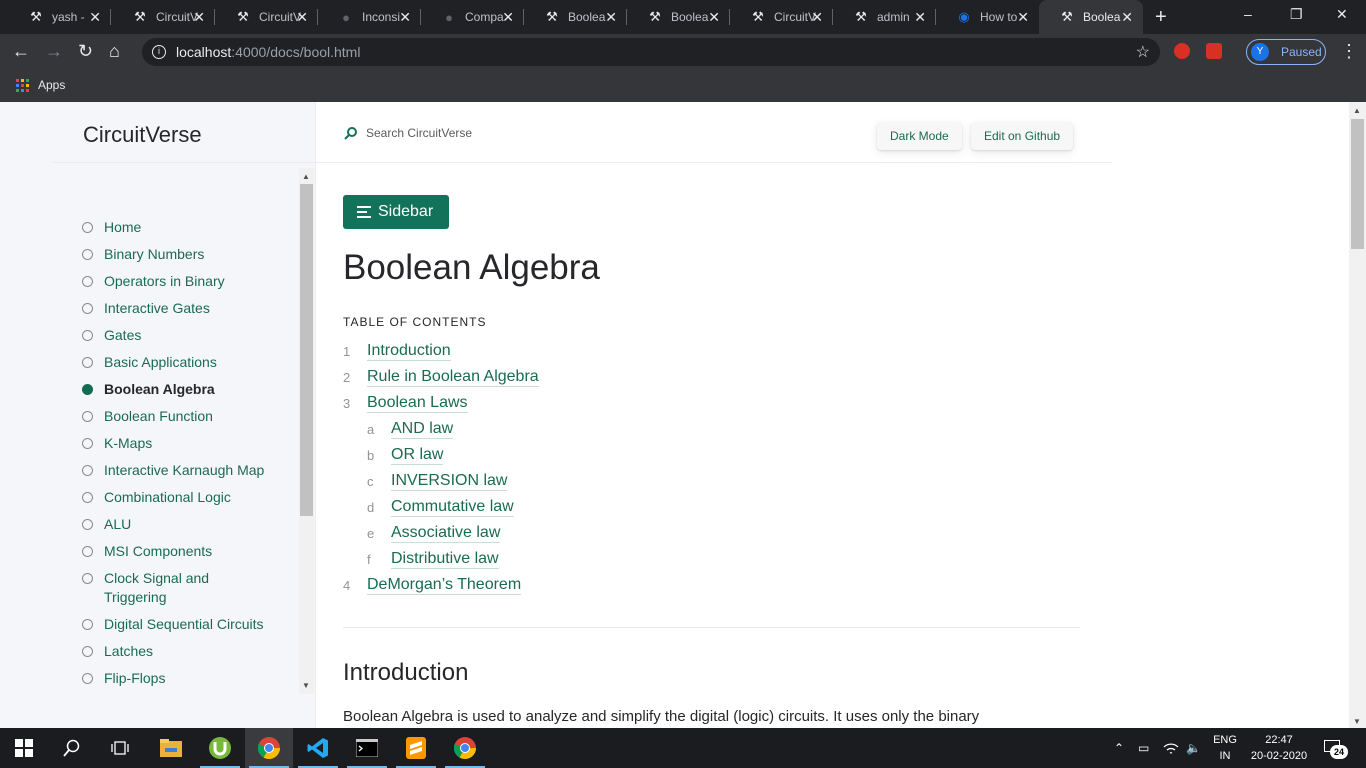  What do you see at coordinates (182, 651) in the screenshot?
I see `sidebar-item: Latches` at bounding box center [182, 651].